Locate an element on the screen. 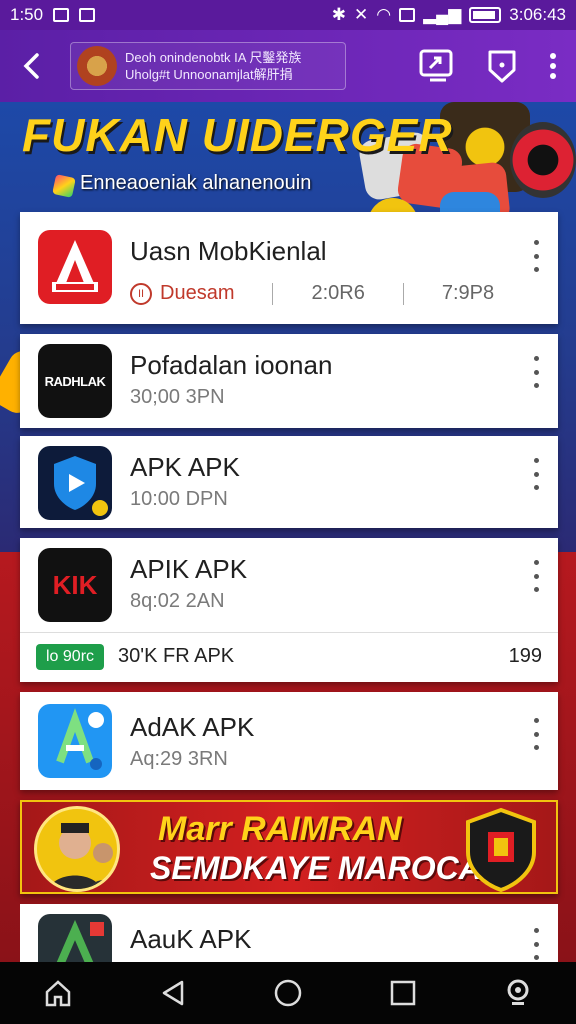  app-title-line2: Uholg#t Unnoonamjlat解肝捐 is located at coordinates (209, 74).